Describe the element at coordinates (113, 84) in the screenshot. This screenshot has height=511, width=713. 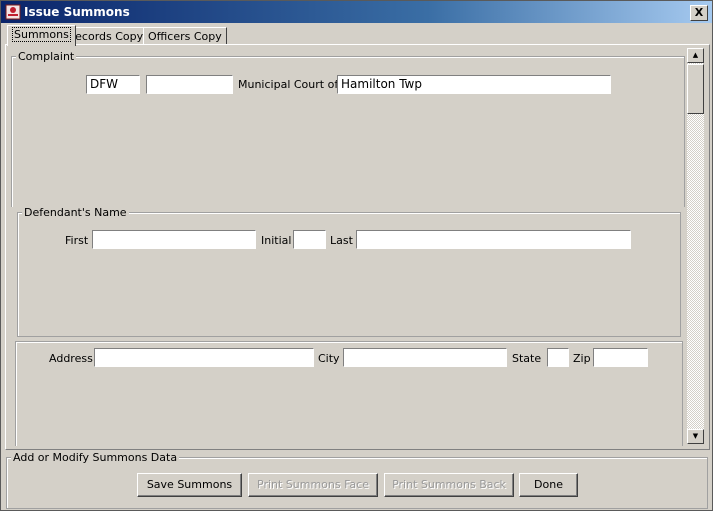
I see `complaint-prefix-field: DFW` at that location.